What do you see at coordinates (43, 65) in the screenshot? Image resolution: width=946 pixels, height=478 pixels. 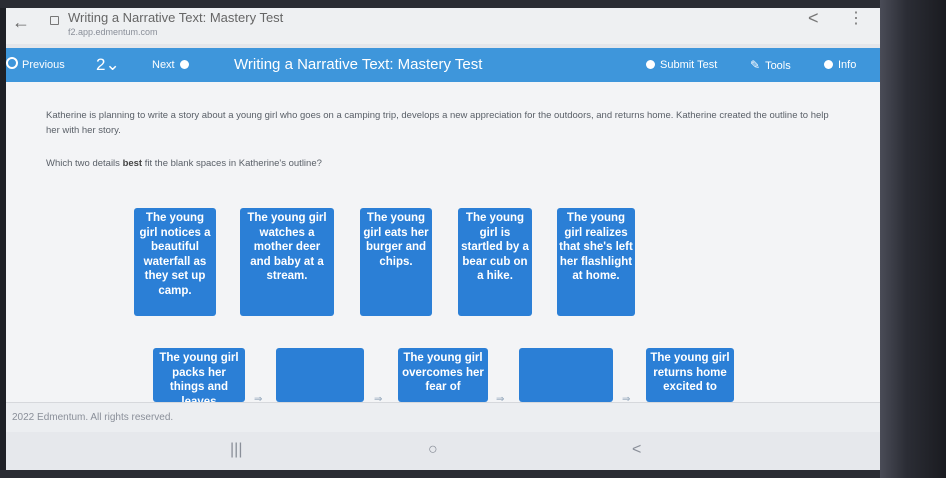 I see `previous-label: Previous` at bounding box center [43, 65].